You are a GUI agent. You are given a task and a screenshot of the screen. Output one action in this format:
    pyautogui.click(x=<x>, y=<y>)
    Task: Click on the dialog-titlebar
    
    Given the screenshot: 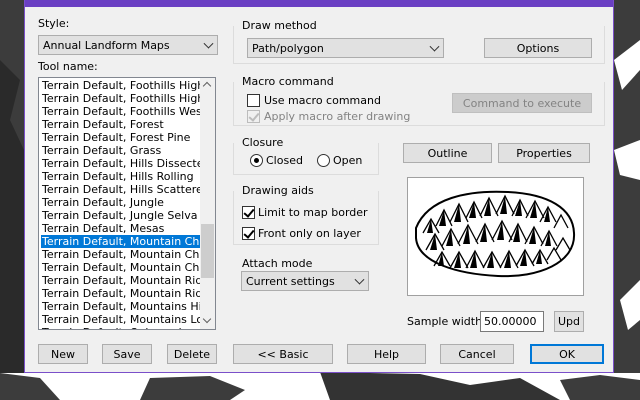 What is the action you would take?
    pyautogui.click(x=319, y=3)
    